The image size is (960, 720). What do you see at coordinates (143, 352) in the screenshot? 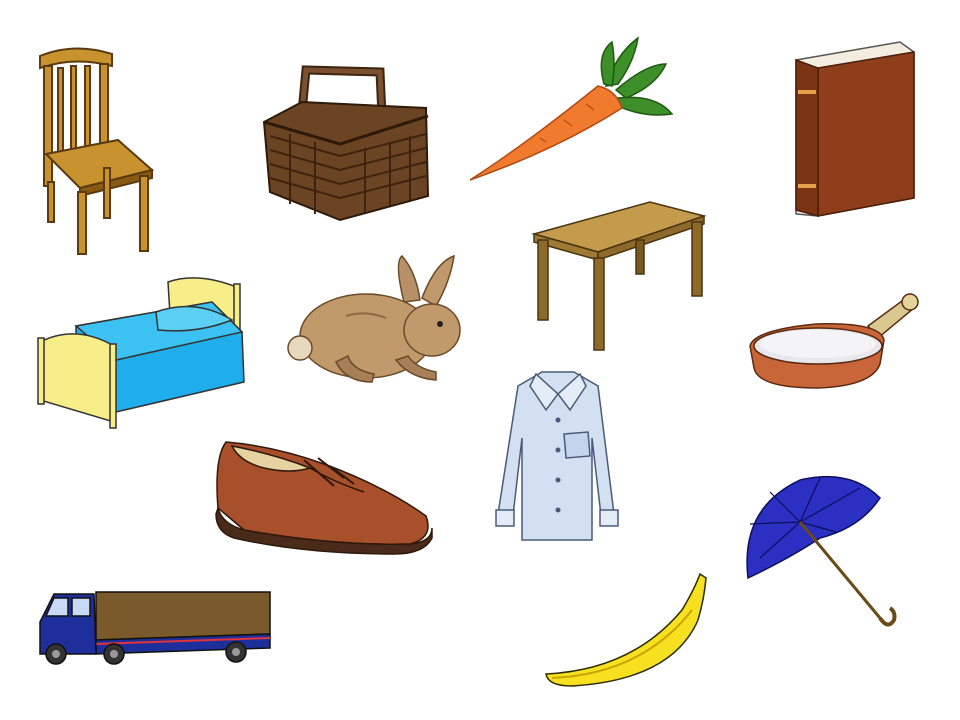
I see `bed-icon` at bounding box center [143, 352].